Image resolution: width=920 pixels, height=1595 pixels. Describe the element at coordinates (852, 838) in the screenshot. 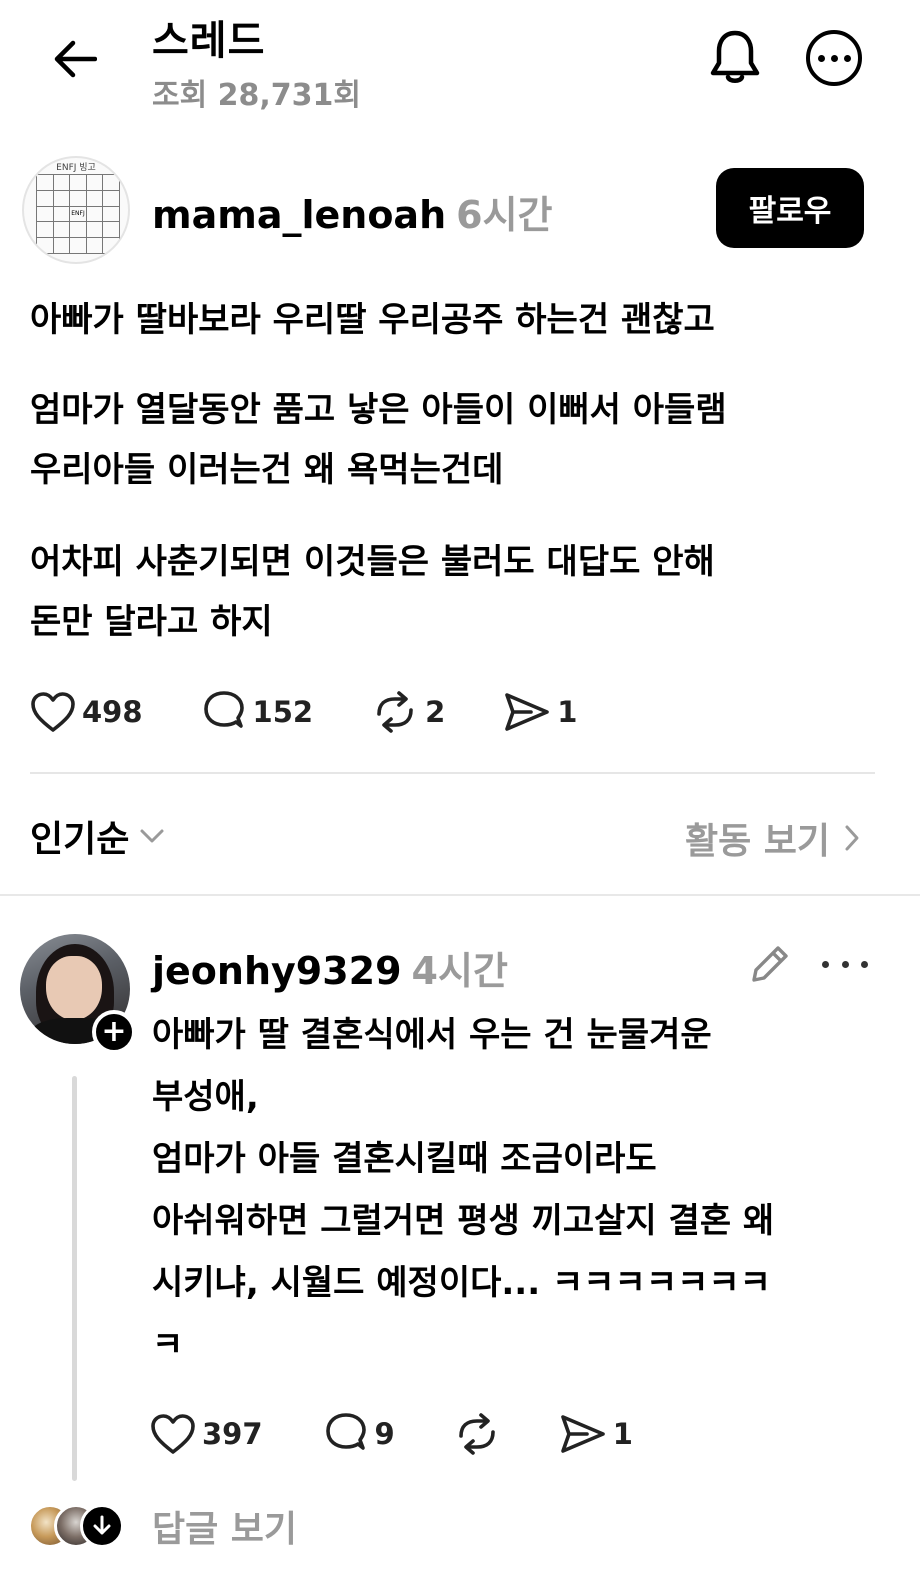

I see `chevron-right-icon` at that location.